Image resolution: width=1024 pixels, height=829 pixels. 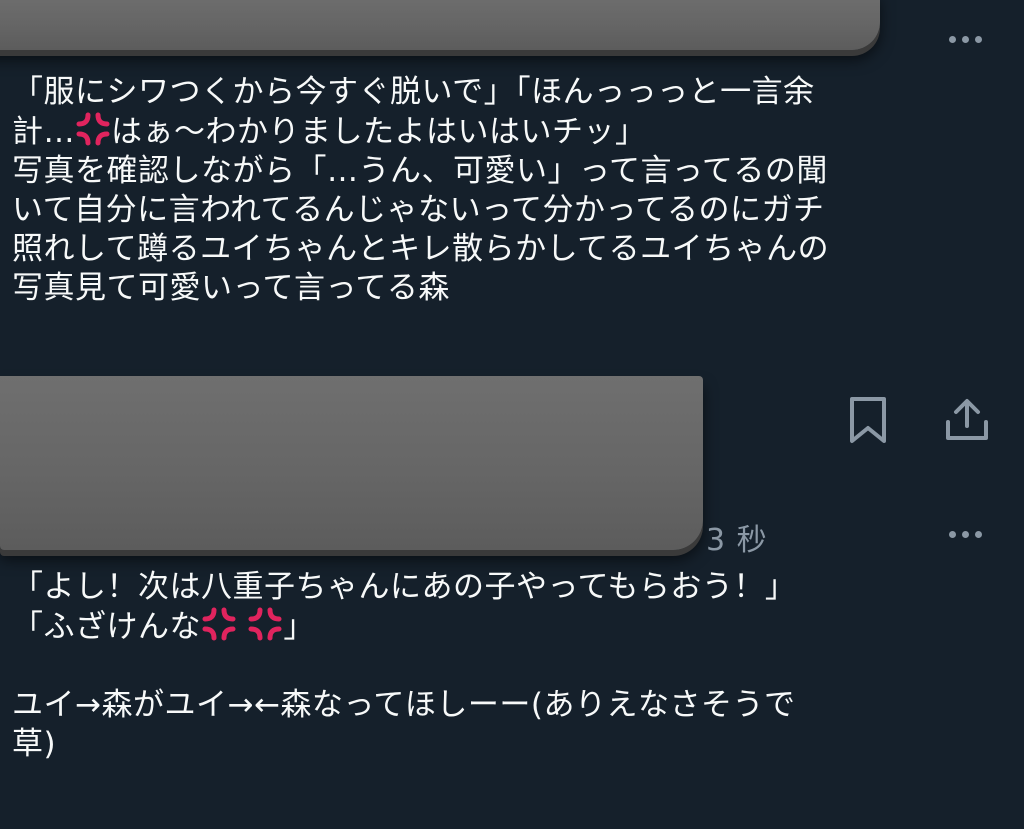 What do you see at coordinates (379, 132) in the screenshot?
I see `post-line: はぁ〜わかりましたよはいはいチッ」` at bounding box center [379, 132].